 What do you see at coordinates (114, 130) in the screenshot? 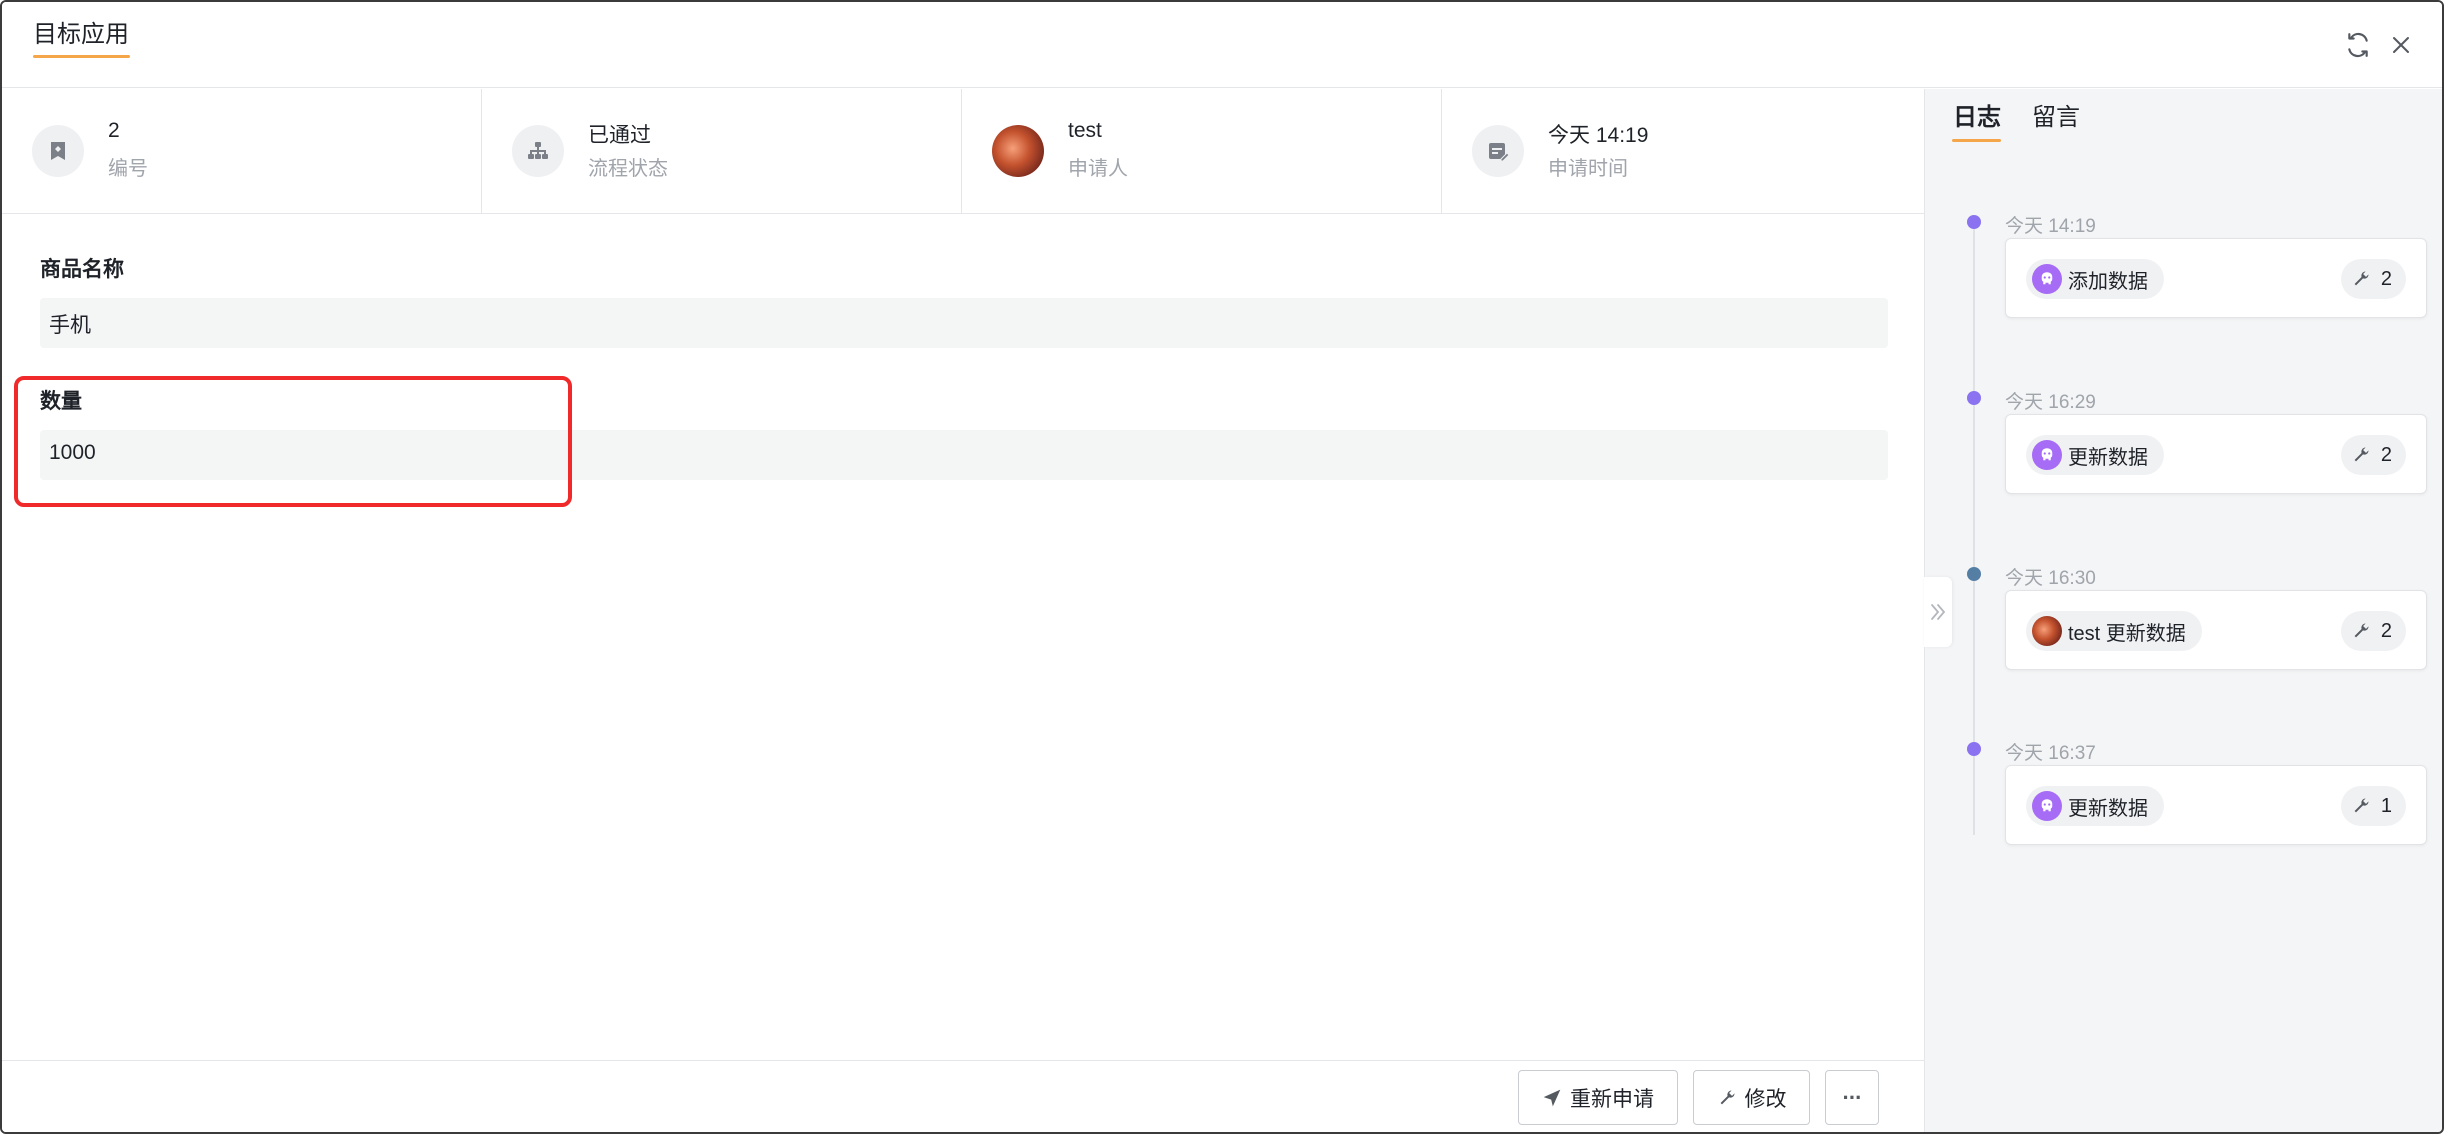
I see `stat-id-value: 2` at bounding box center [114, 130].